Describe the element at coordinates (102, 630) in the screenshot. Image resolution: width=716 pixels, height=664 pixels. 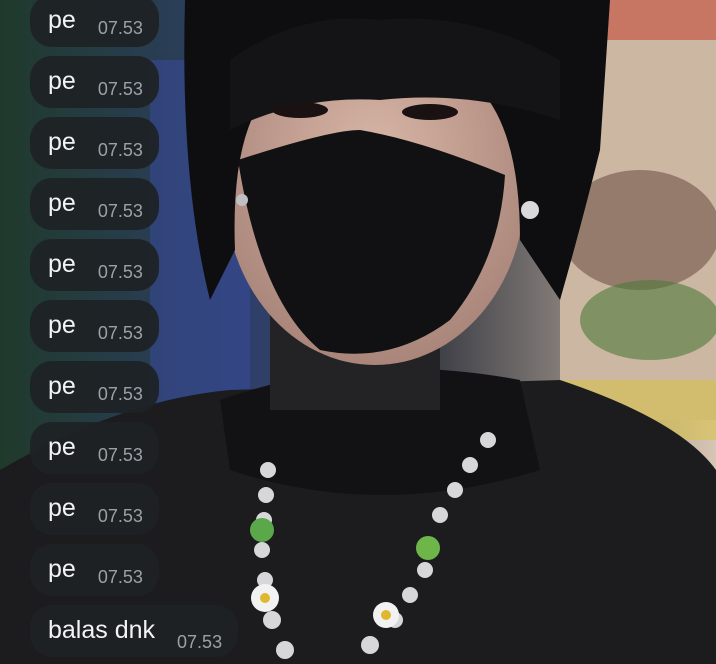
I see `message-text: balas dnk` at that location.